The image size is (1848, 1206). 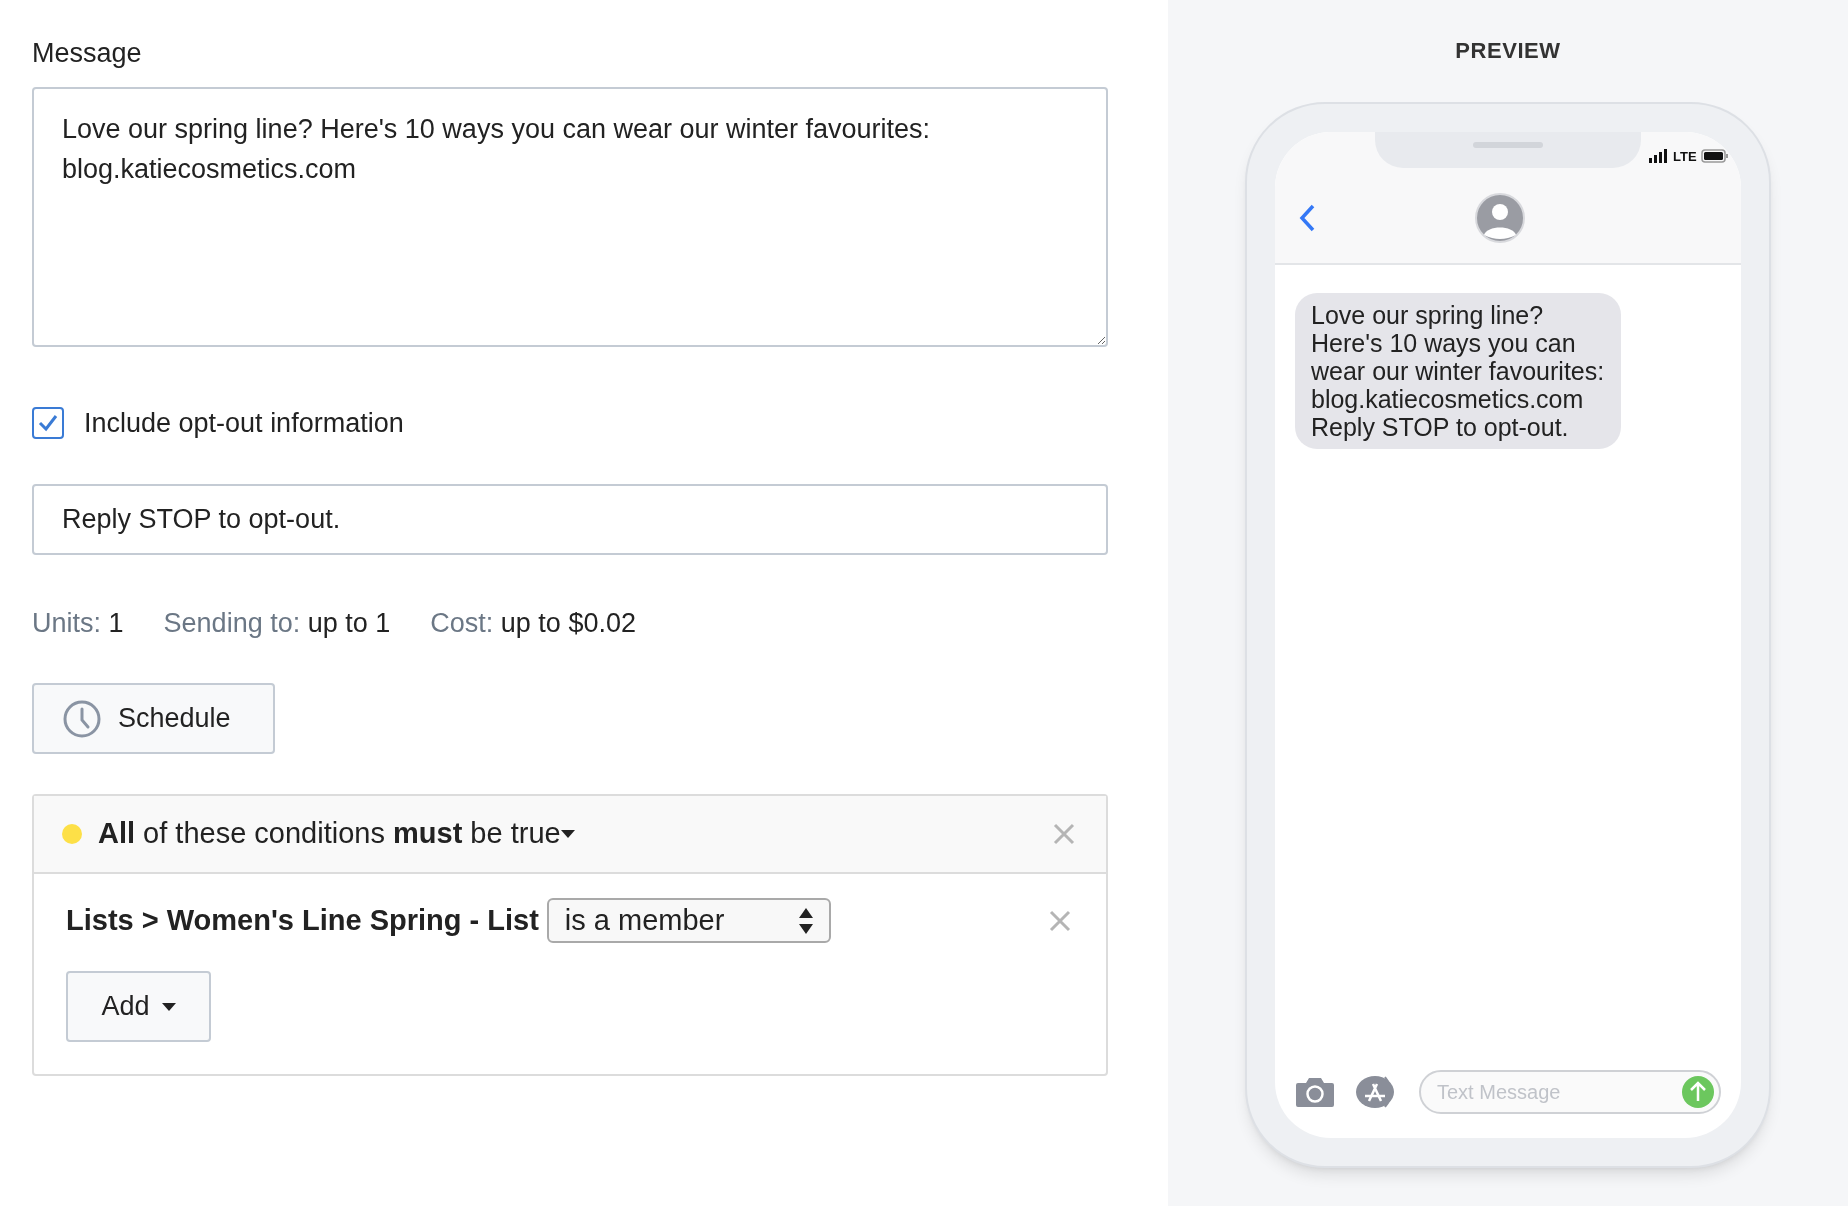 What do you see at coordinates (138, 1006) in the screenshot?
I see `add-button: Add` at bounding box center [138, 1006].